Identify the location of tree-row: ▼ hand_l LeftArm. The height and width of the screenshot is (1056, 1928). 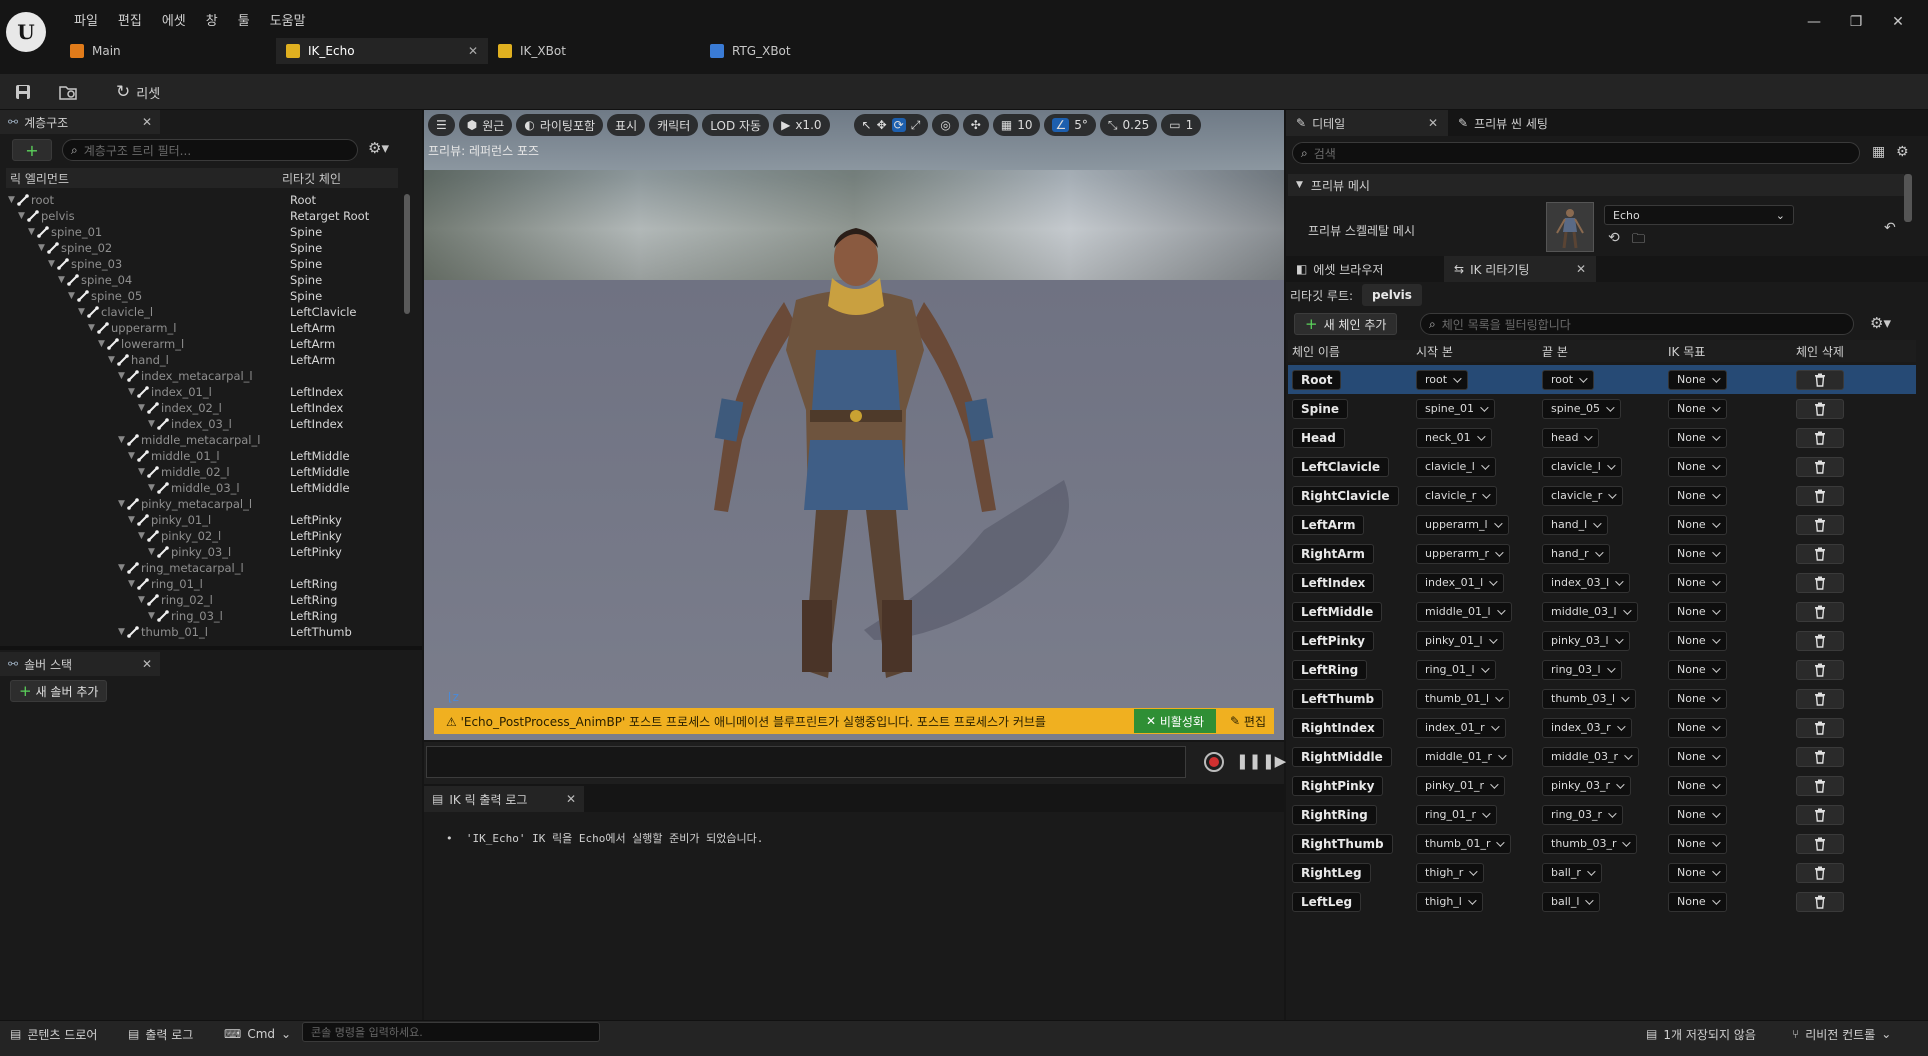
(208, 360).